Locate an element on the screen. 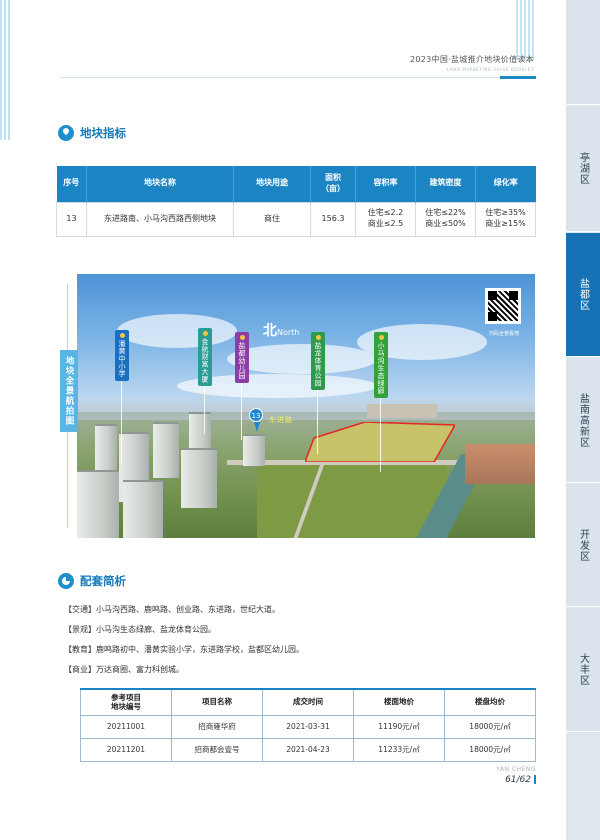 The image size is (600, 840). header-cell: 绿化率 is located at coordinates (505, 184).